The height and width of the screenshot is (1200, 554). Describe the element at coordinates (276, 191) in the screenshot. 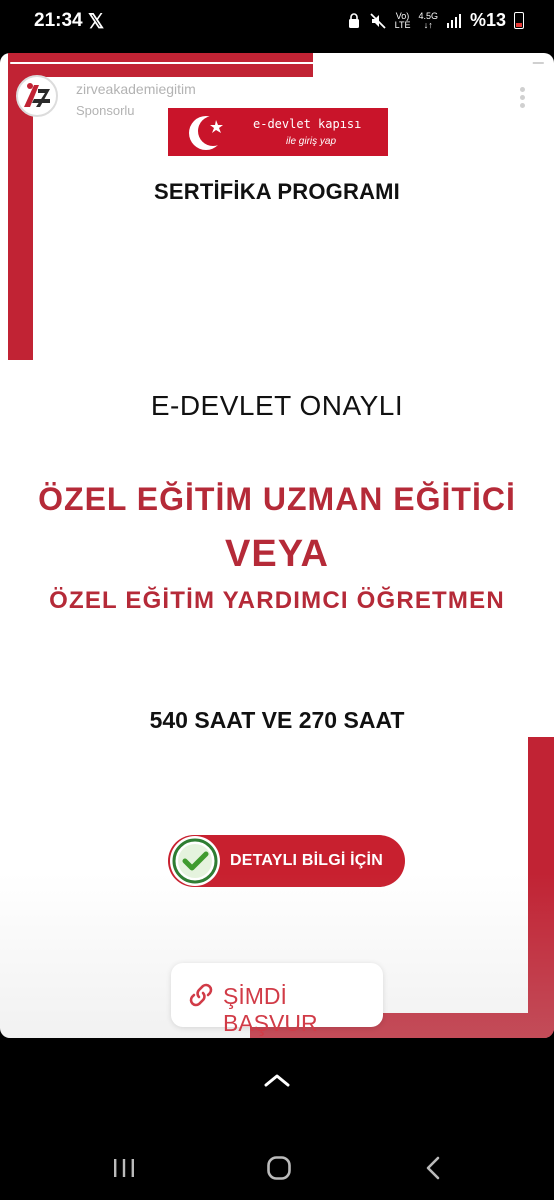

I see `program-label: SERTİFİKA PROGRAMI` at that location.